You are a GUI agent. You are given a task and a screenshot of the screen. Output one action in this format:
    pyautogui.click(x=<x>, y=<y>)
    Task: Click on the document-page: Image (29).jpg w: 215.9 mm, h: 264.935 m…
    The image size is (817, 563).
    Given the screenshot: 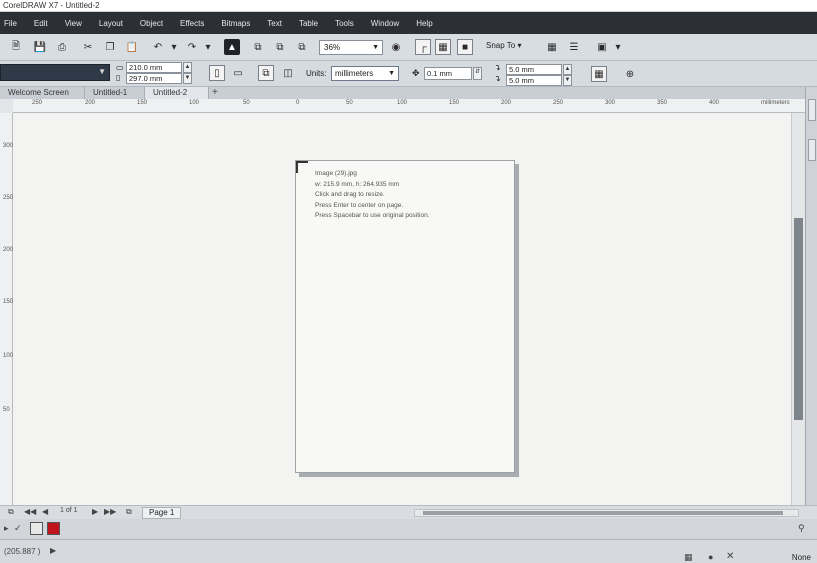 What is the action you would take?
    pyautogui.click(x=405, y=316)
    